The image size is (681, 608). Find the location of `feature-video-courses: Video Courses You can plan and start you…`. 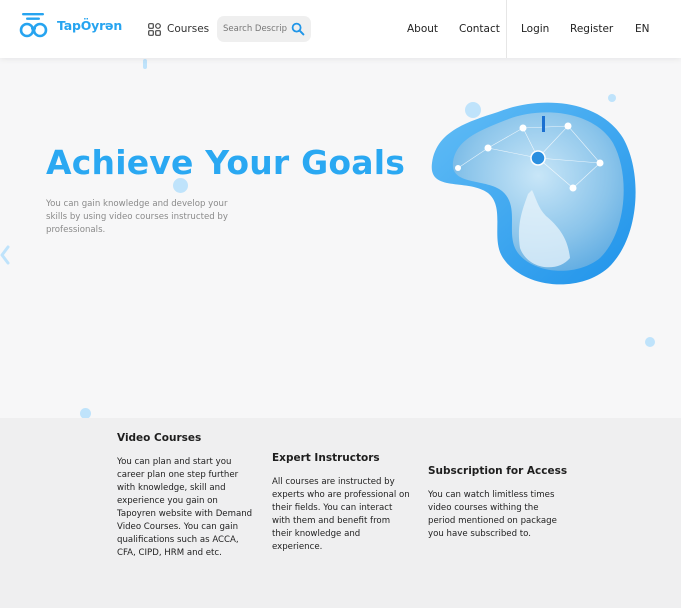

feature-video-courses: Video Courses You can plan and start you… is located at coordinates (187, 496).